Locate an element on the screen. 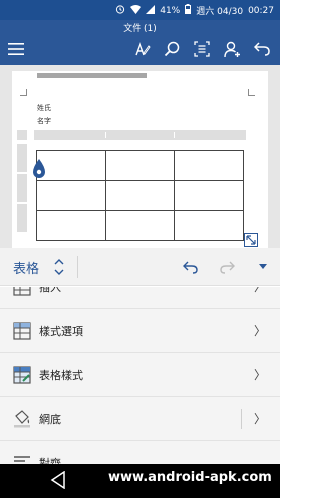  crop-mark-top-right is located at coordinates (251, 92).